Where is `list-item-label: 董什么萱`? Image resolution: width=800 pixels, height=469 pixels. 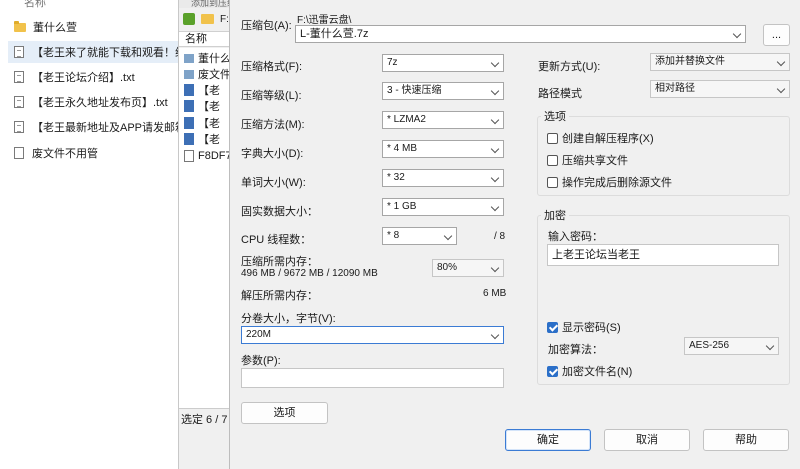 list-item-label: 董什么萱 is located at coordinates (55, 28).